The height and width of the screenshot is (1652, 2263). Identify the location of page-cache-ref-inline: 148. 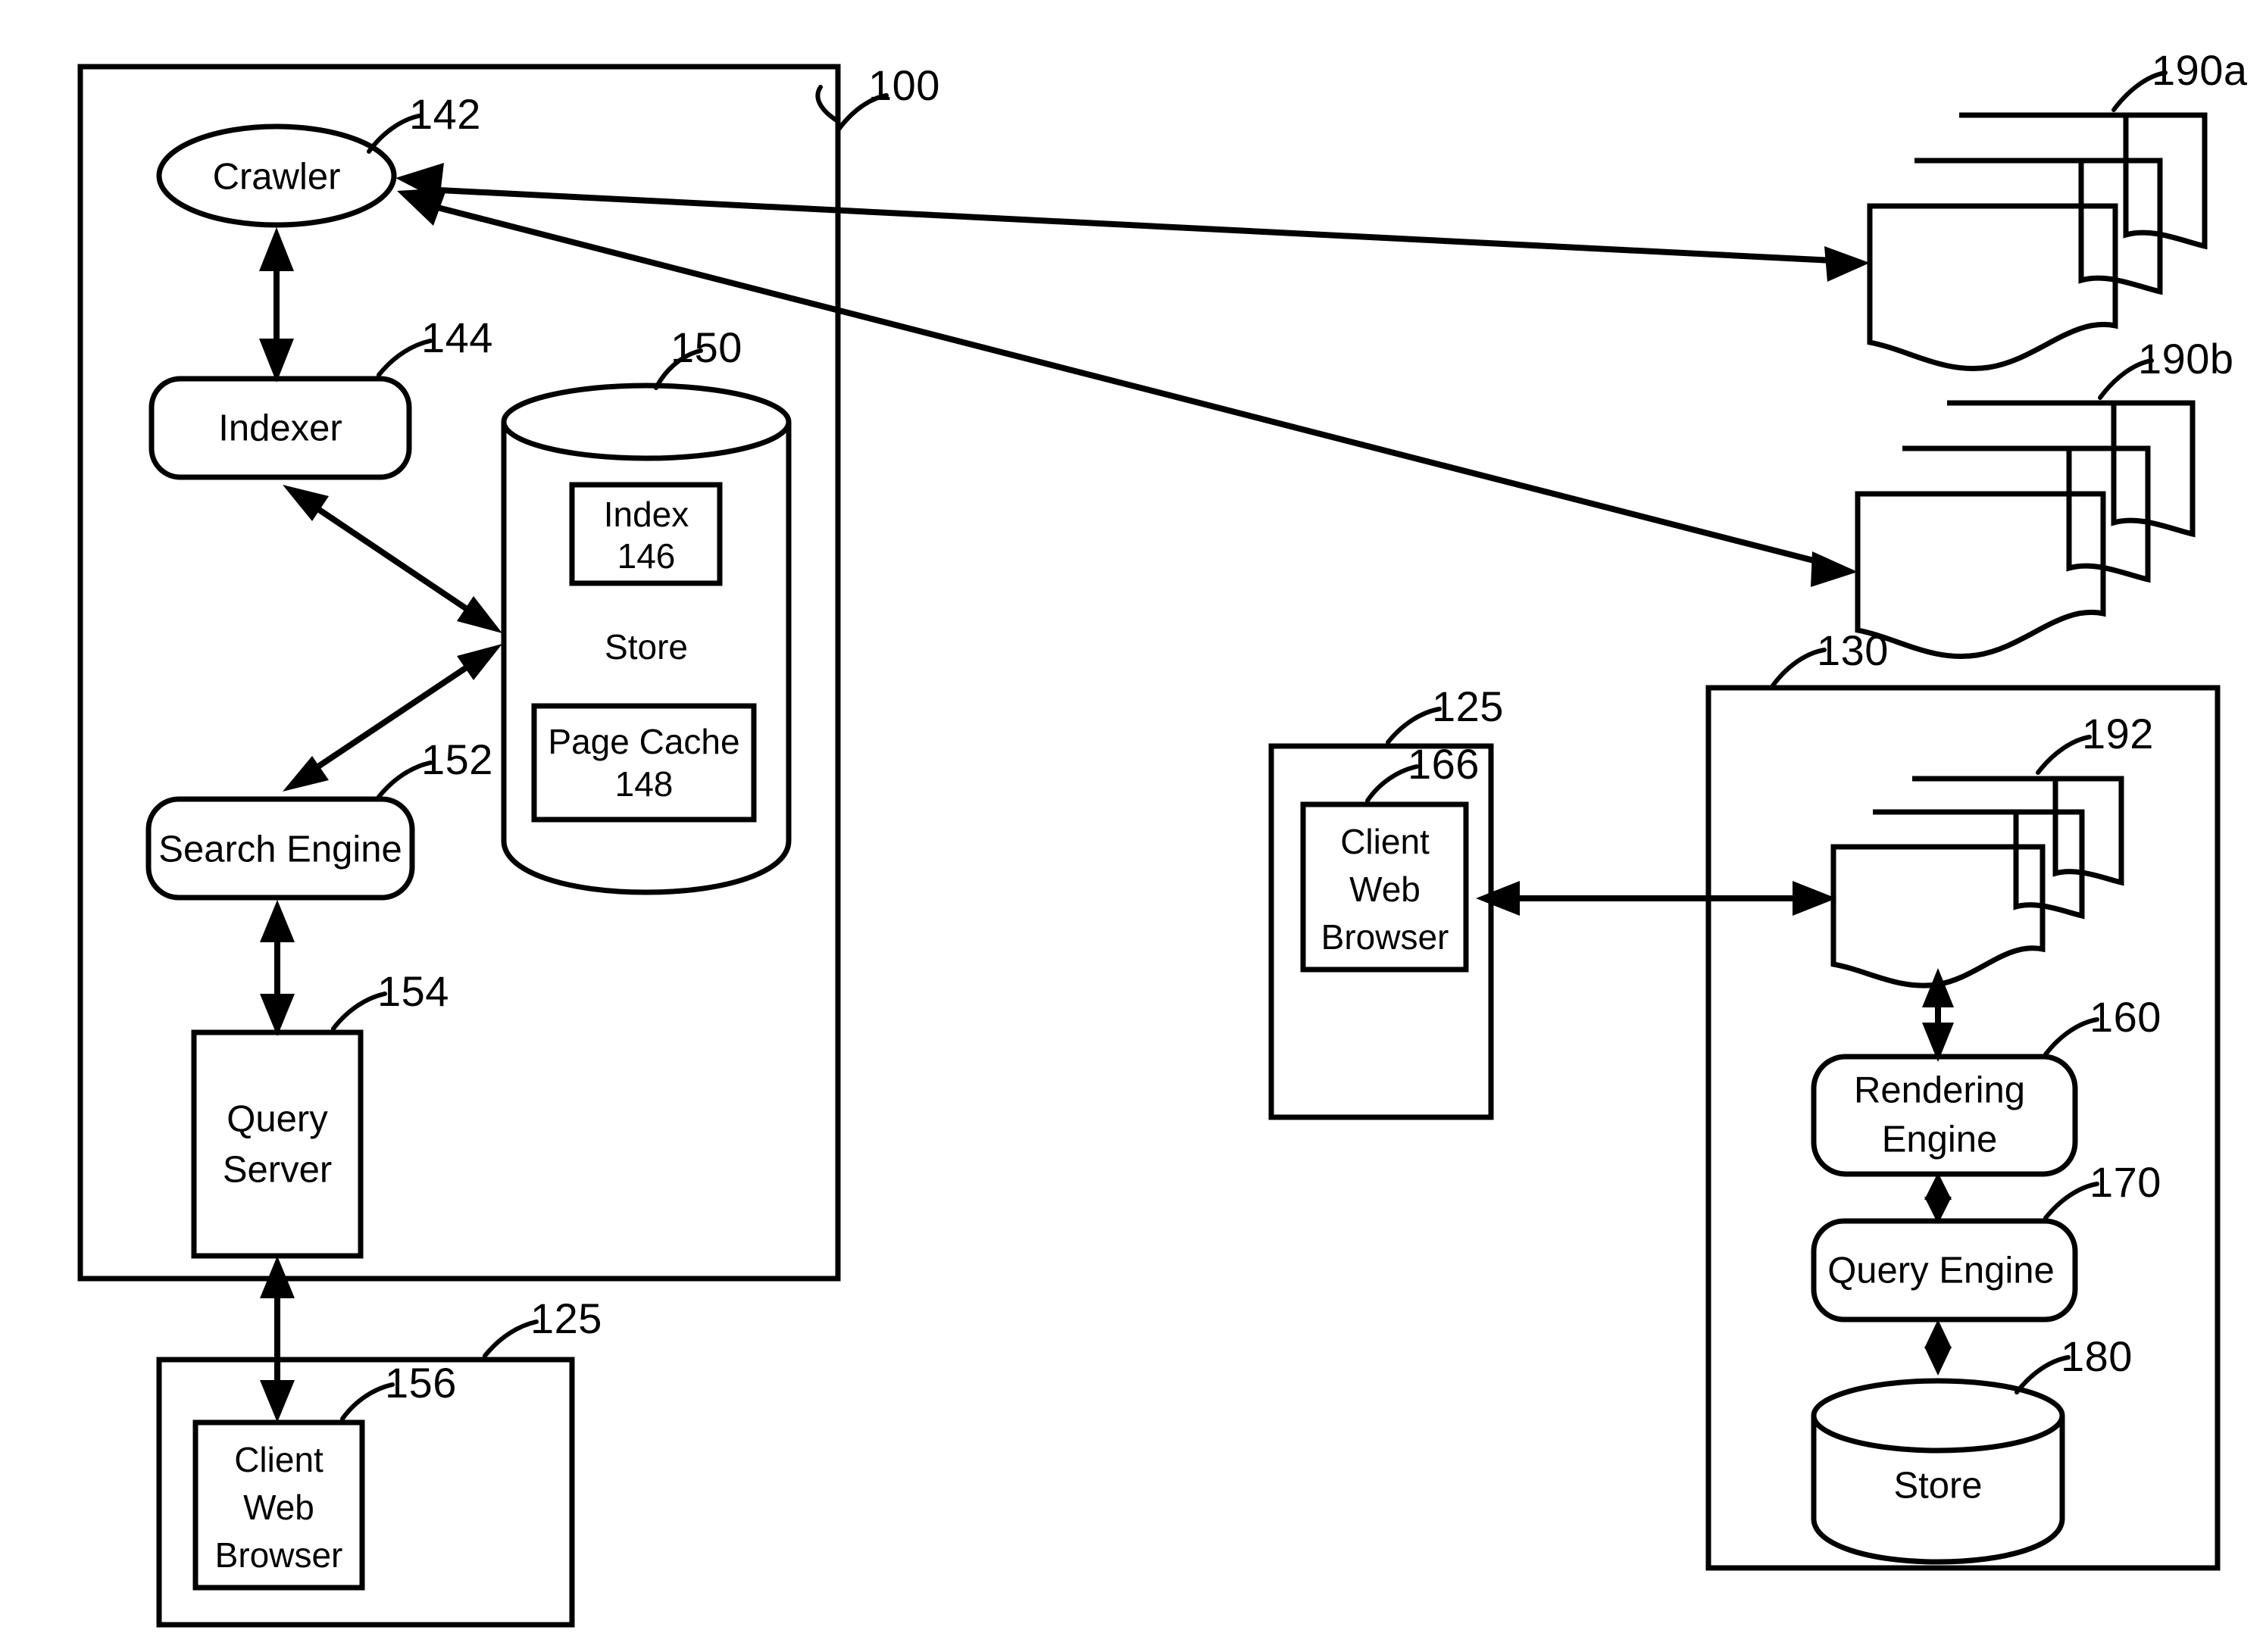
(644, 784).